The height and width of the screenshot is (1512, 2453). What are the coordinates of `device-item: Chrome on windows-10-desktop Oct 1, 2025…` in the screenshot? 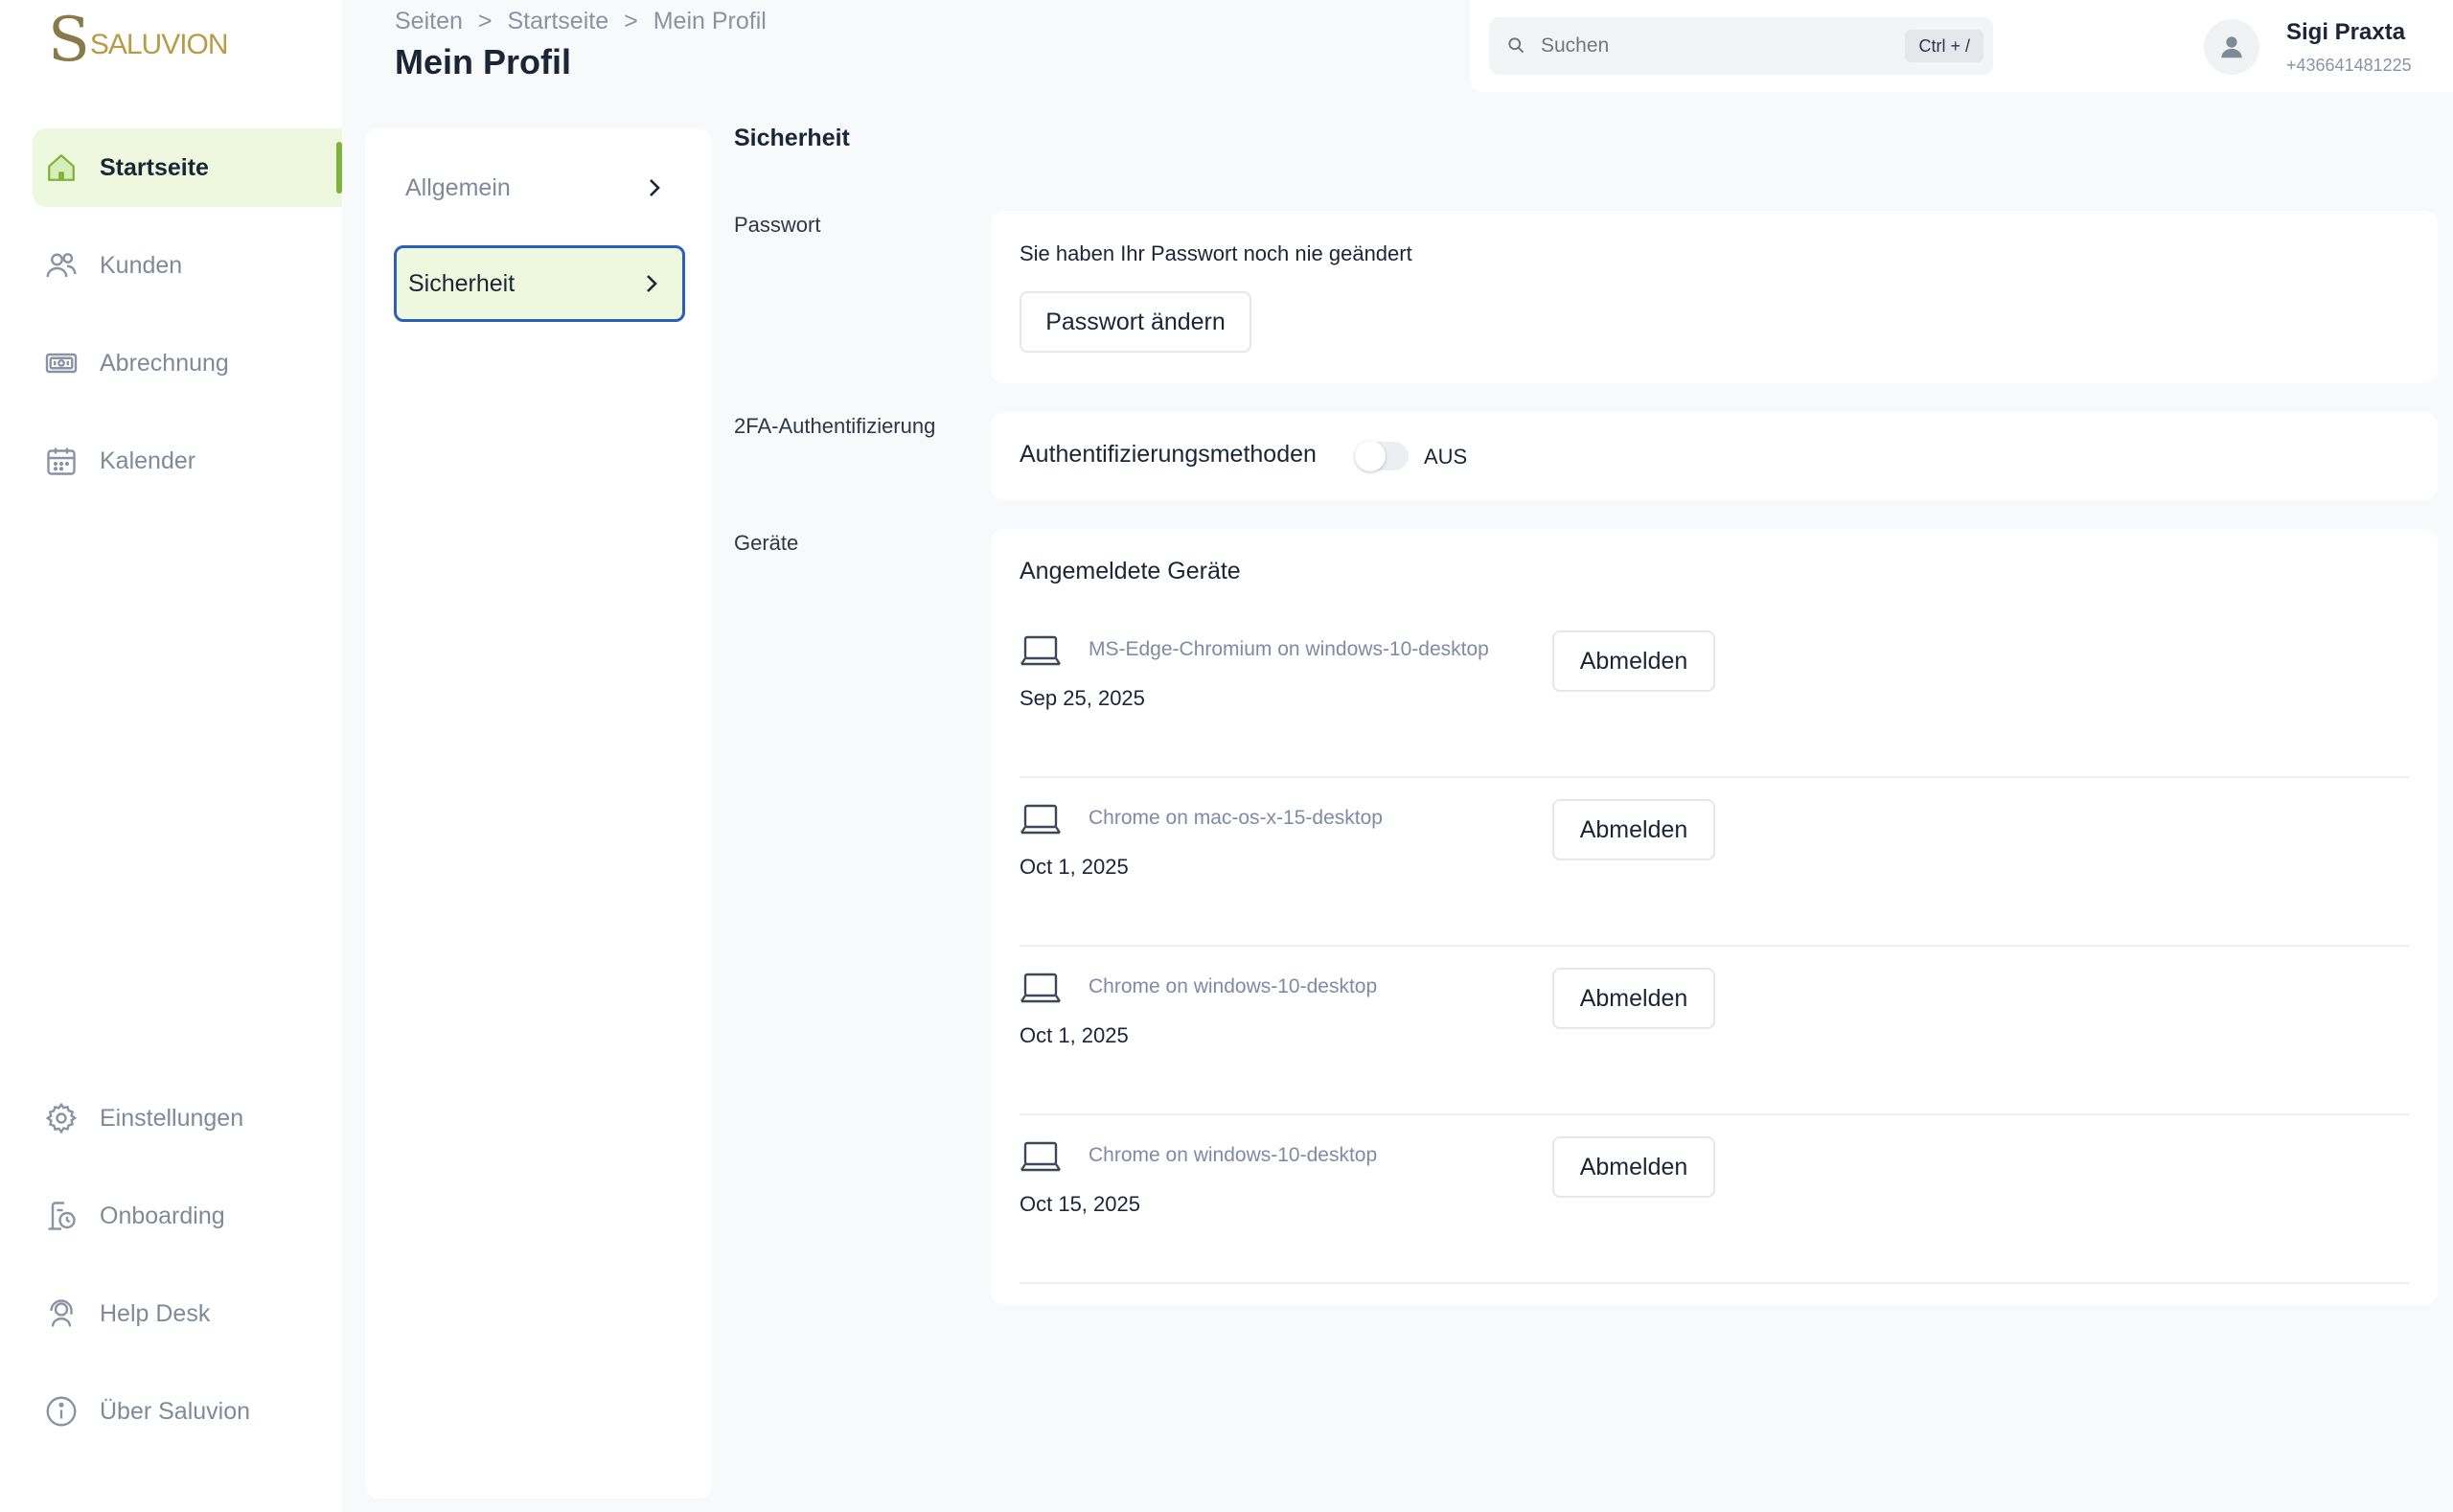 It's located at (1715, 1031).